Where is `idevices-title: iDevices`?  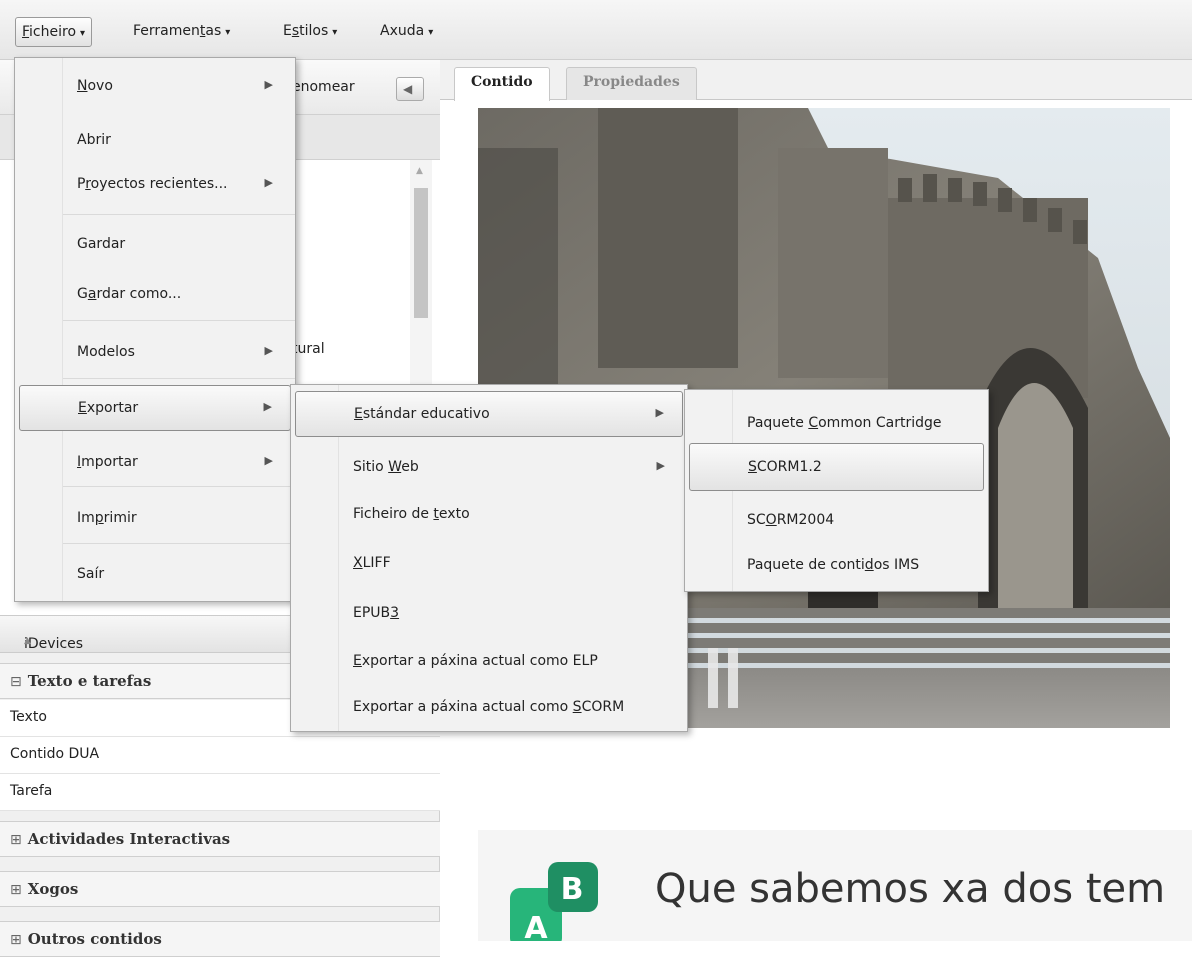
idevices-title: iDevices is located at coordinates (54, 644).